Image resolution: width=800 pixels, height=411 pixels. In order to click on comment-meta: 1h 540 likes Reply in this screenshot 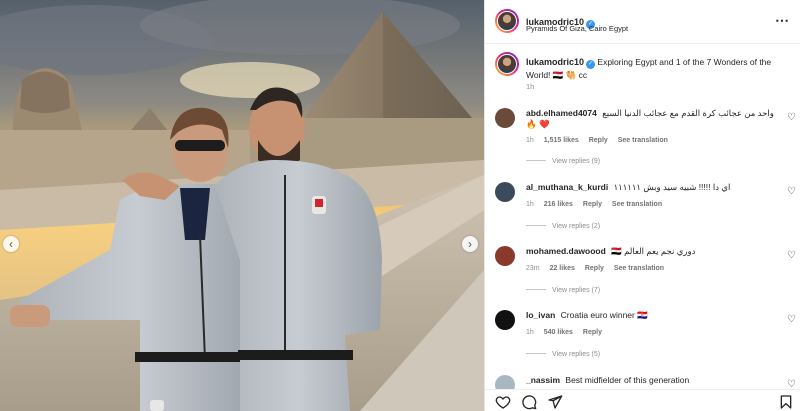, I will do `click(568, 332)`.